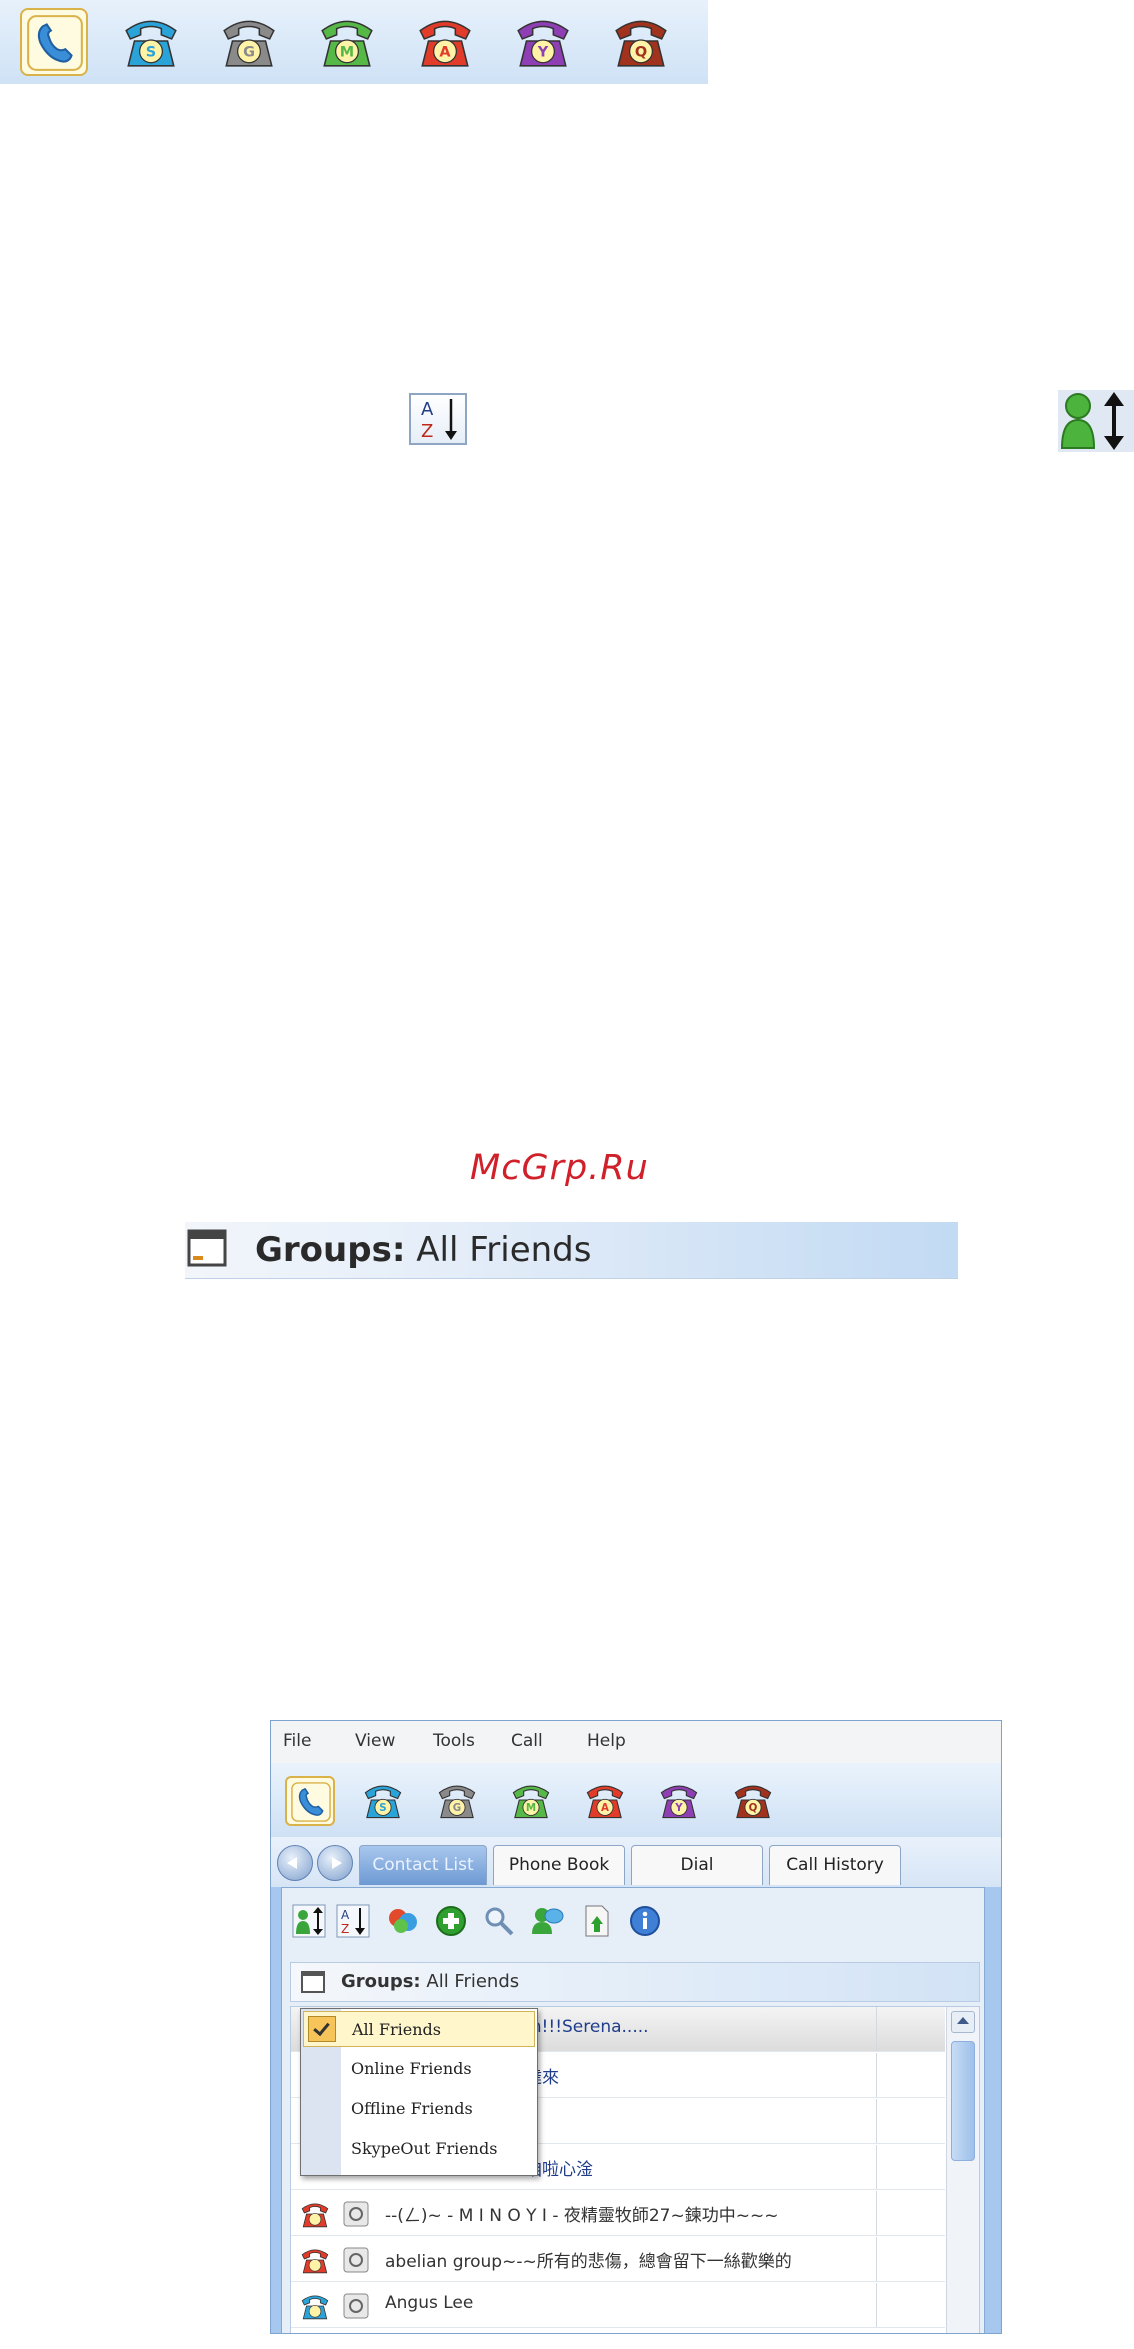 The width and height of the screenshot is (1134, 2349). Describe the element at coordinates (559, 1168) in the screenshot. I see `watermark: McGrp.Ru` at that location.